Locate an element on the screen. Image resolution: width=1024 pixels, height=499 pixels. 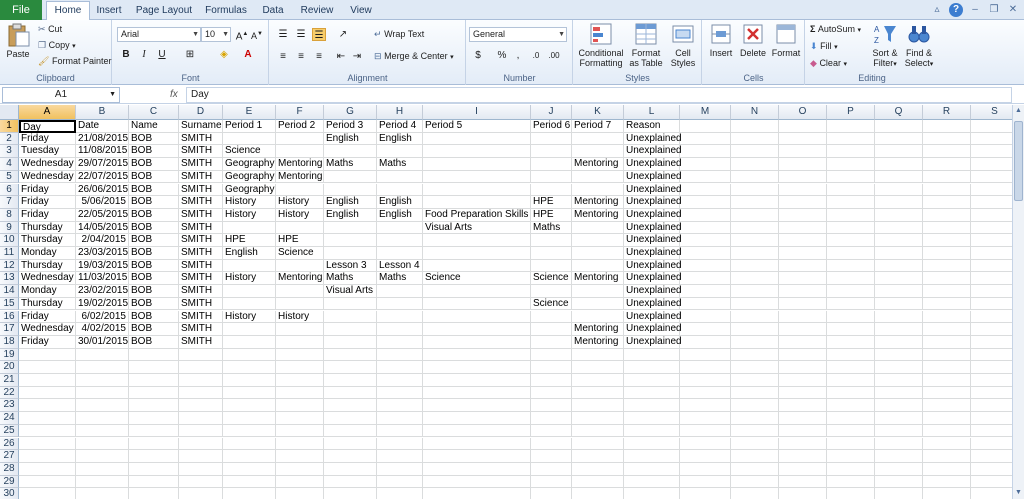
cell-i12 is located at coordinates (477, 266).